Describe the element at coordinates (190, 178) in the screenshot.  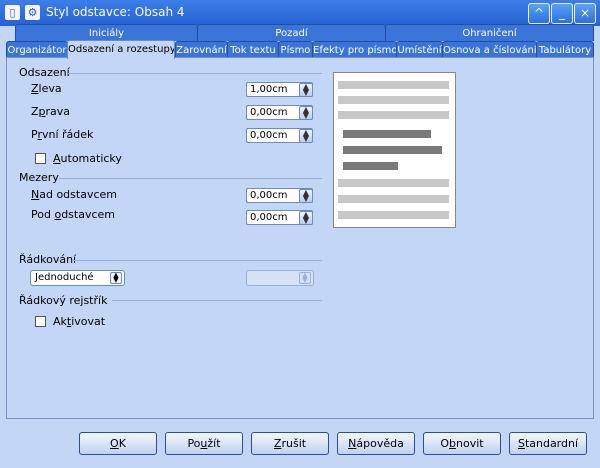
I see `spacing-divider` at that location.